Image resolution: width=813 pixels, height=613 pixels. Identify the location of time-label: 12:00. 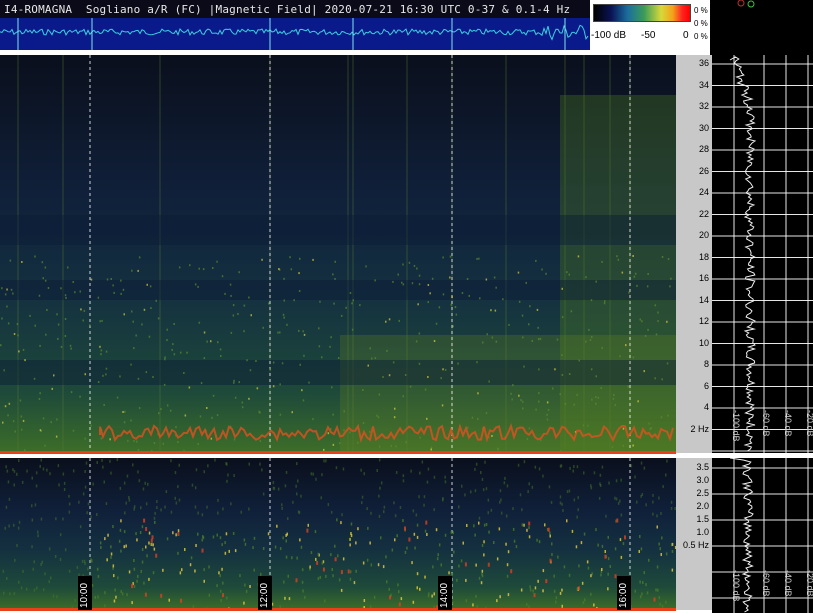
(265, 593).